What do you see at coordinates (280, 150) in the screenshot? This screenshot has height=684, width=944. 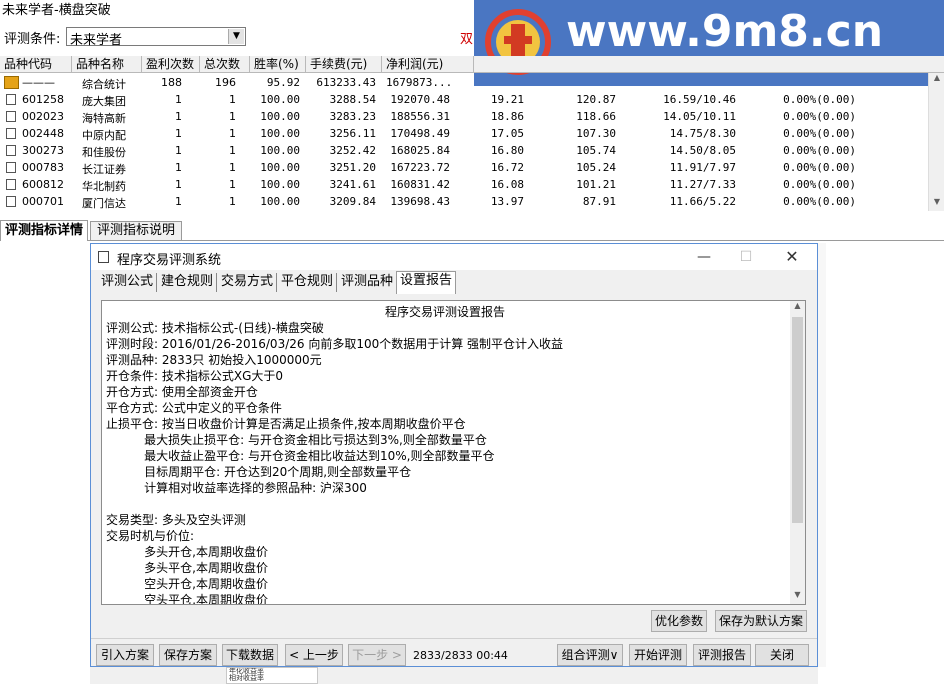 I see `cell-rate: 100.00` at bounding box center [280, 150].